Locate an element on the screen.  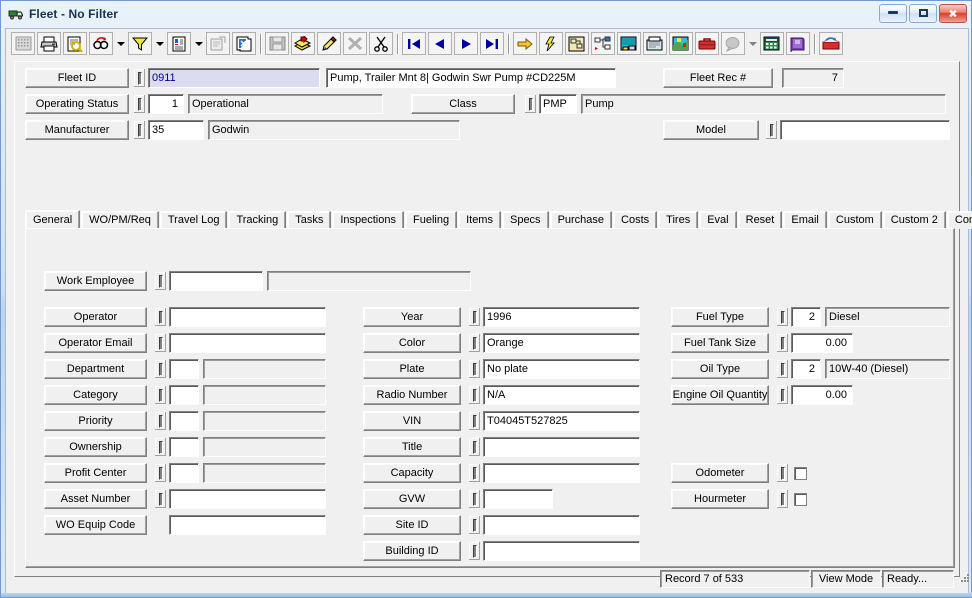
engine-oil-quantity-label: Engine Oil Quantity is located at coordinates (720, 395).